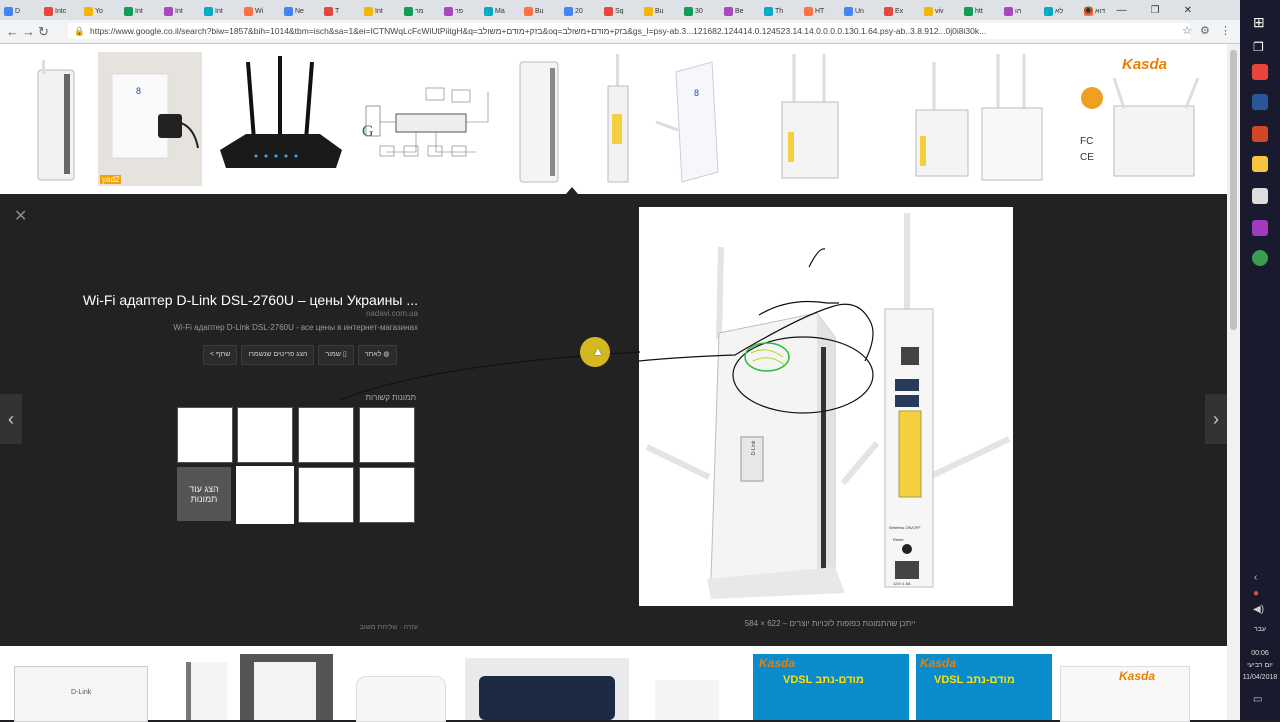 This screenshot has width=1280, height=722. What do you see at coordinates (1233, 190) in the screenshot?
I see `scrollbar-thumb` at bounding box center [1233, 190].